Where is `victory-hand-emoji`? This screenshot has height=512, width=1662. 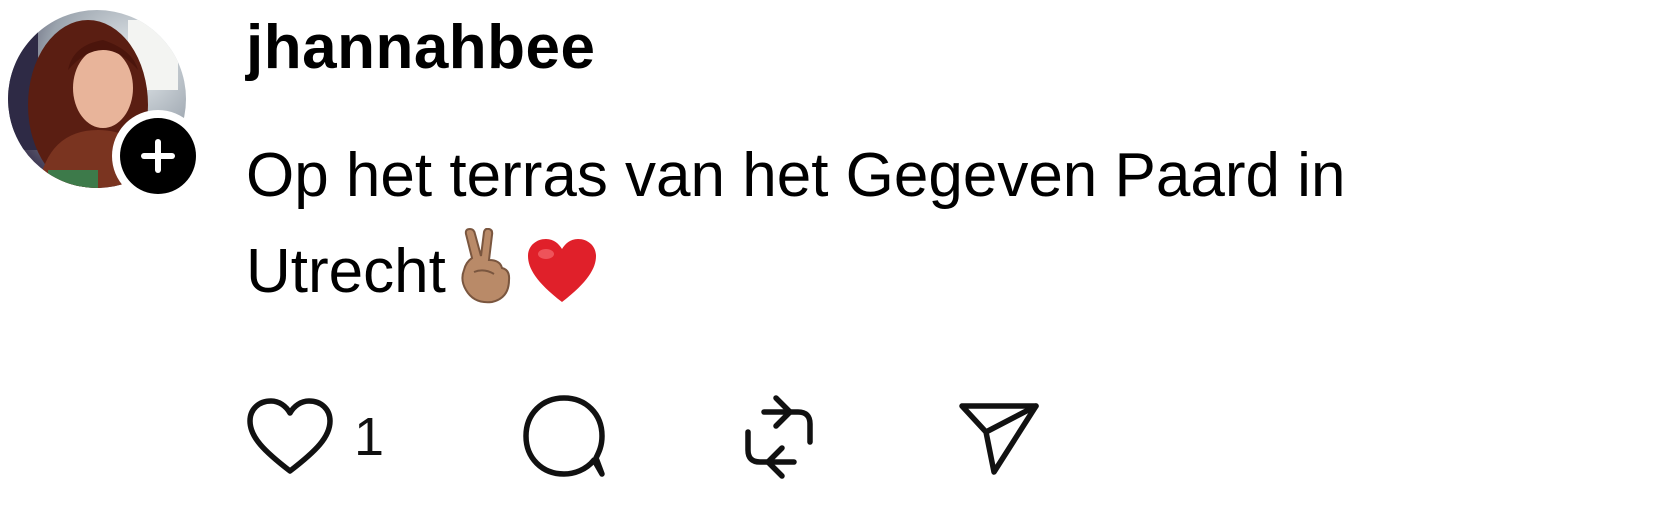 victory-hand-emoji is located at coordinates (486, 279).